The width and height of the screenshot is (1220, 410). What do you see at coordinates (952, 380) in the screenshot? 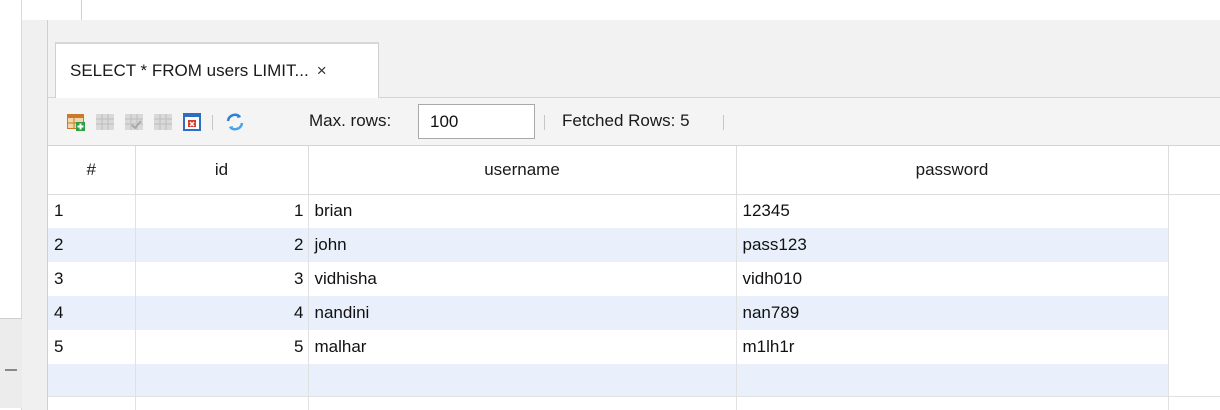
I see `new-password-cell` at bounding box center [952, 380].